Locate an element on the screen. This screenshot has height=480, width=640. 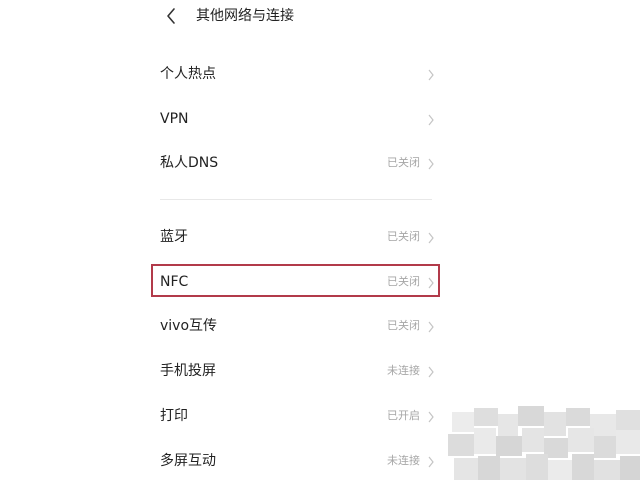
list-item-label: 蓝牙 is located at coordinates (174, 237).